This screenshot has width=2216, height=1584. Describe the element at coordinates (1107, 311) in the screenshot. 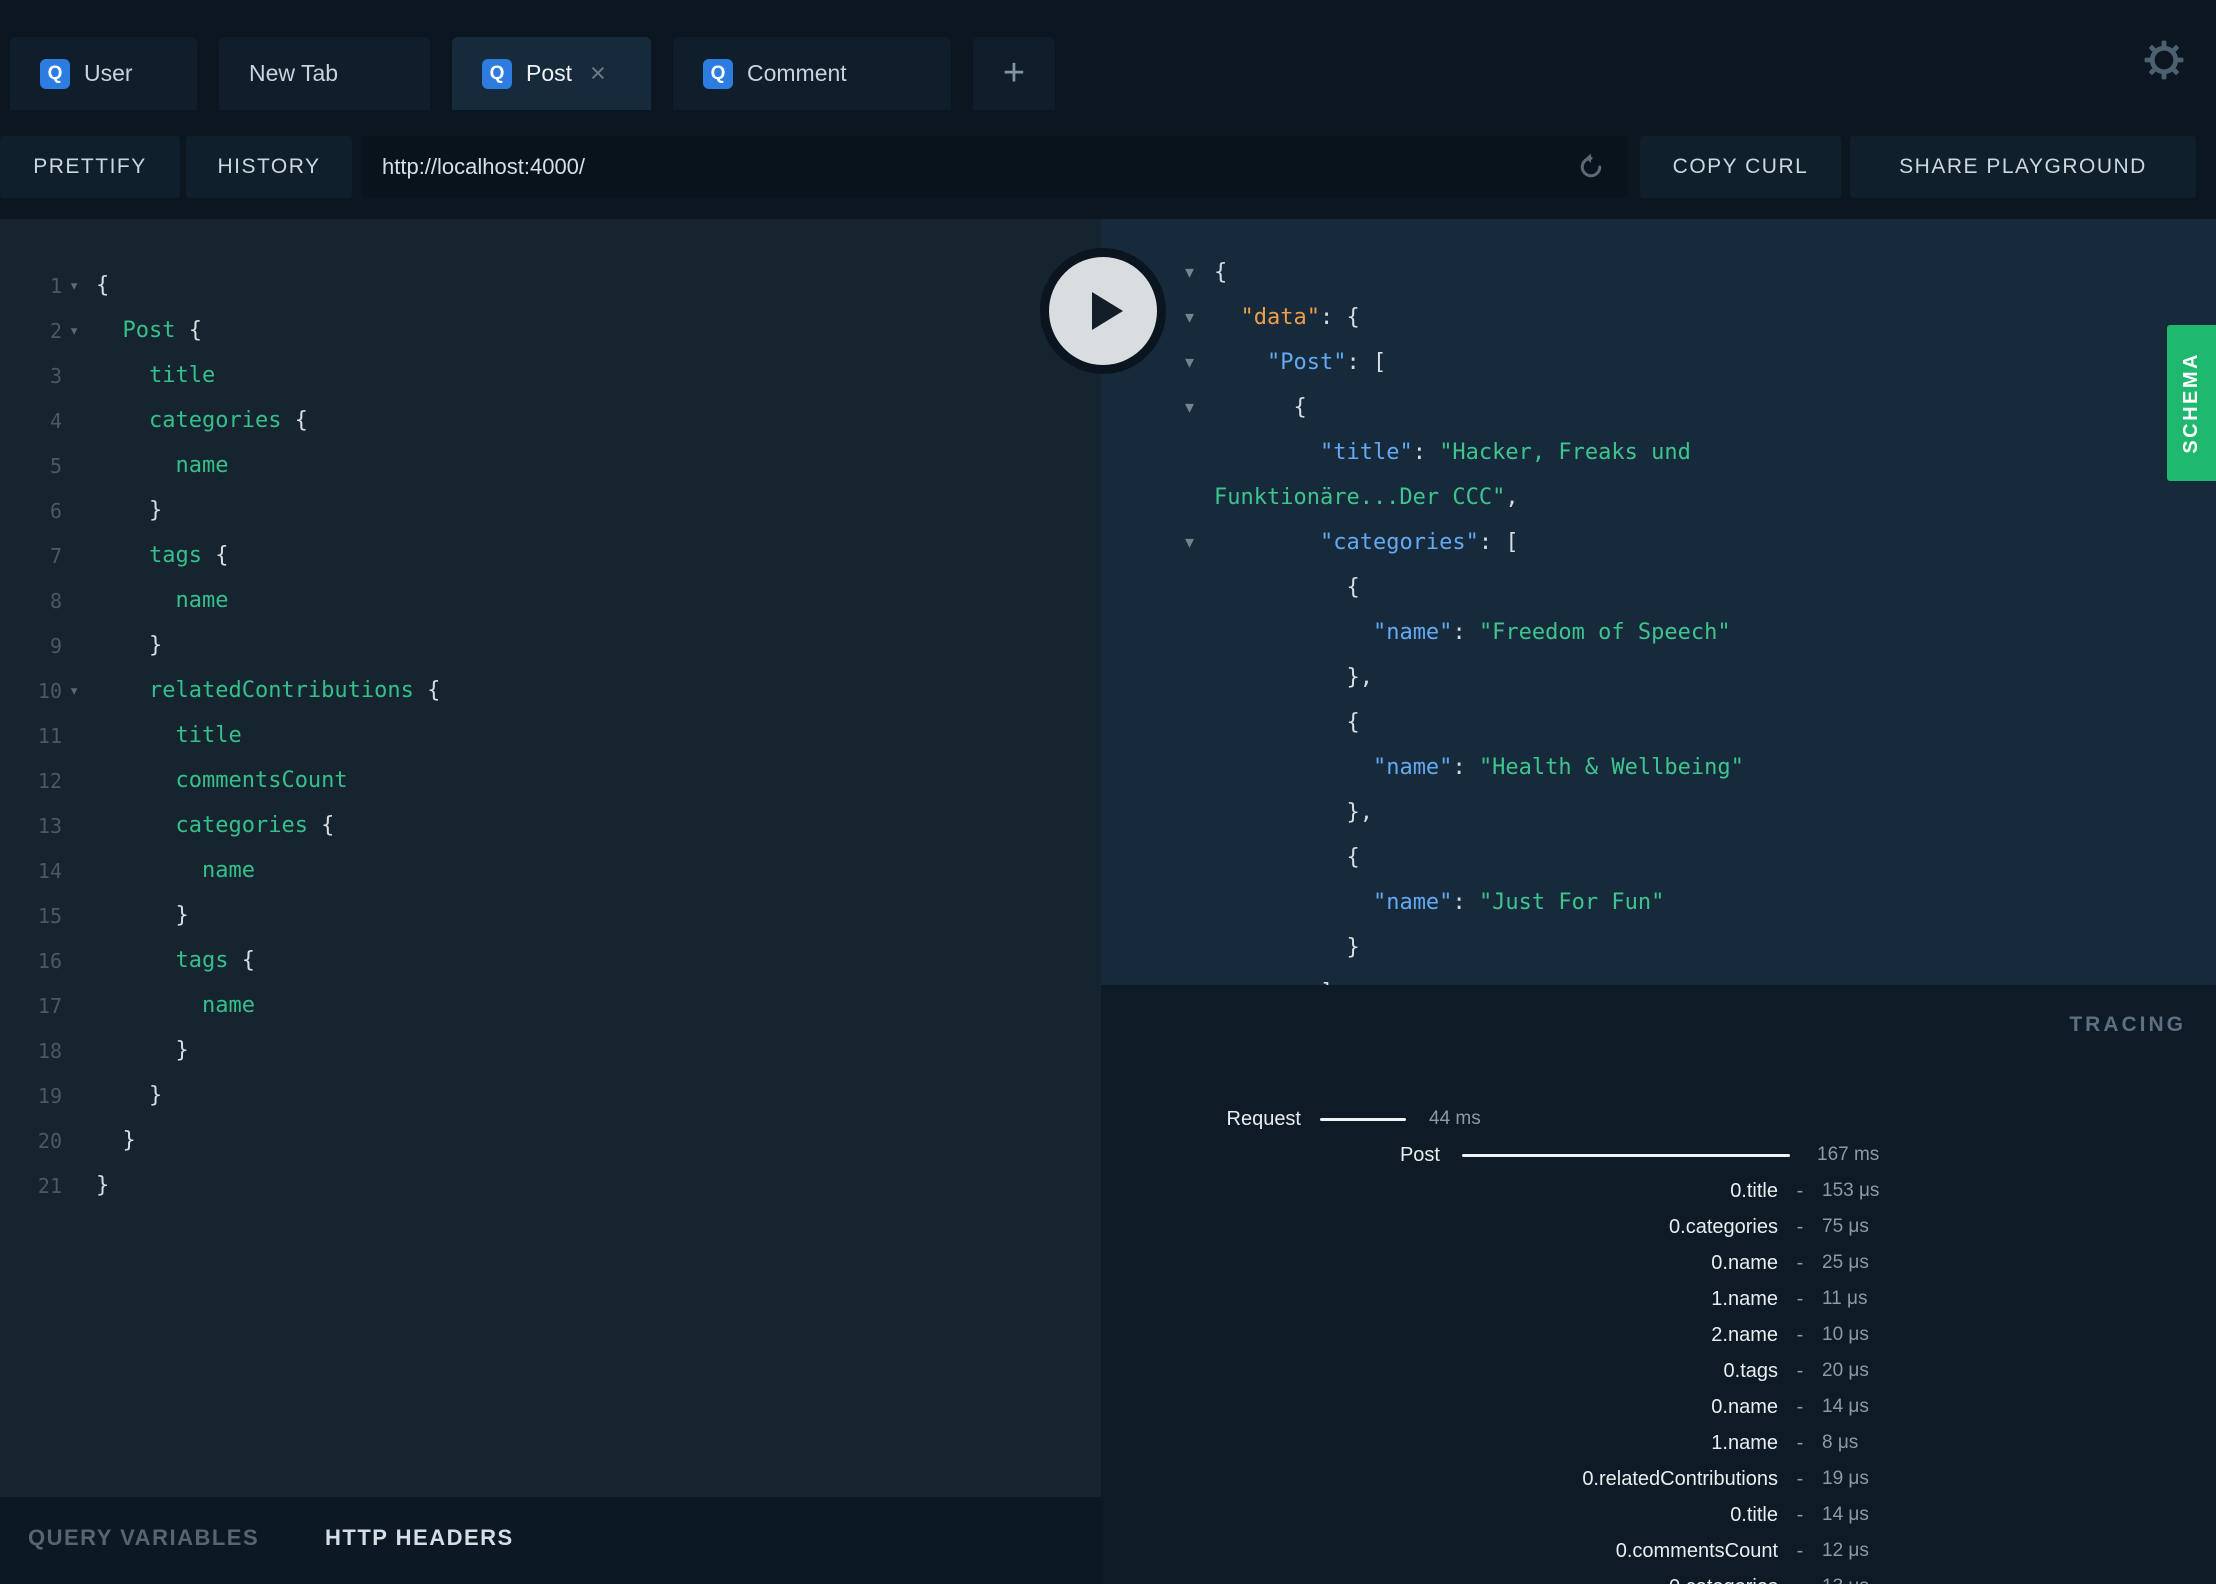

I see `play-icon` at that location.